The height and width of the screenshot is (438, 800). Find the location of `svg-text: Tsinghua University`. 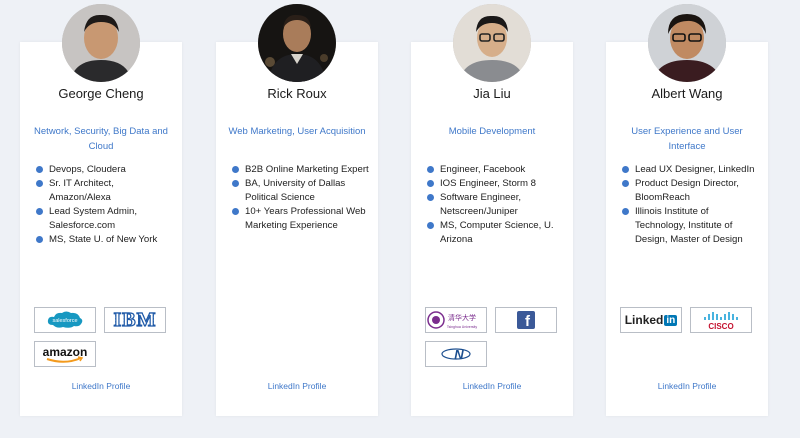

svg-text: Tsinghua University is located at coordinates (462, 327).